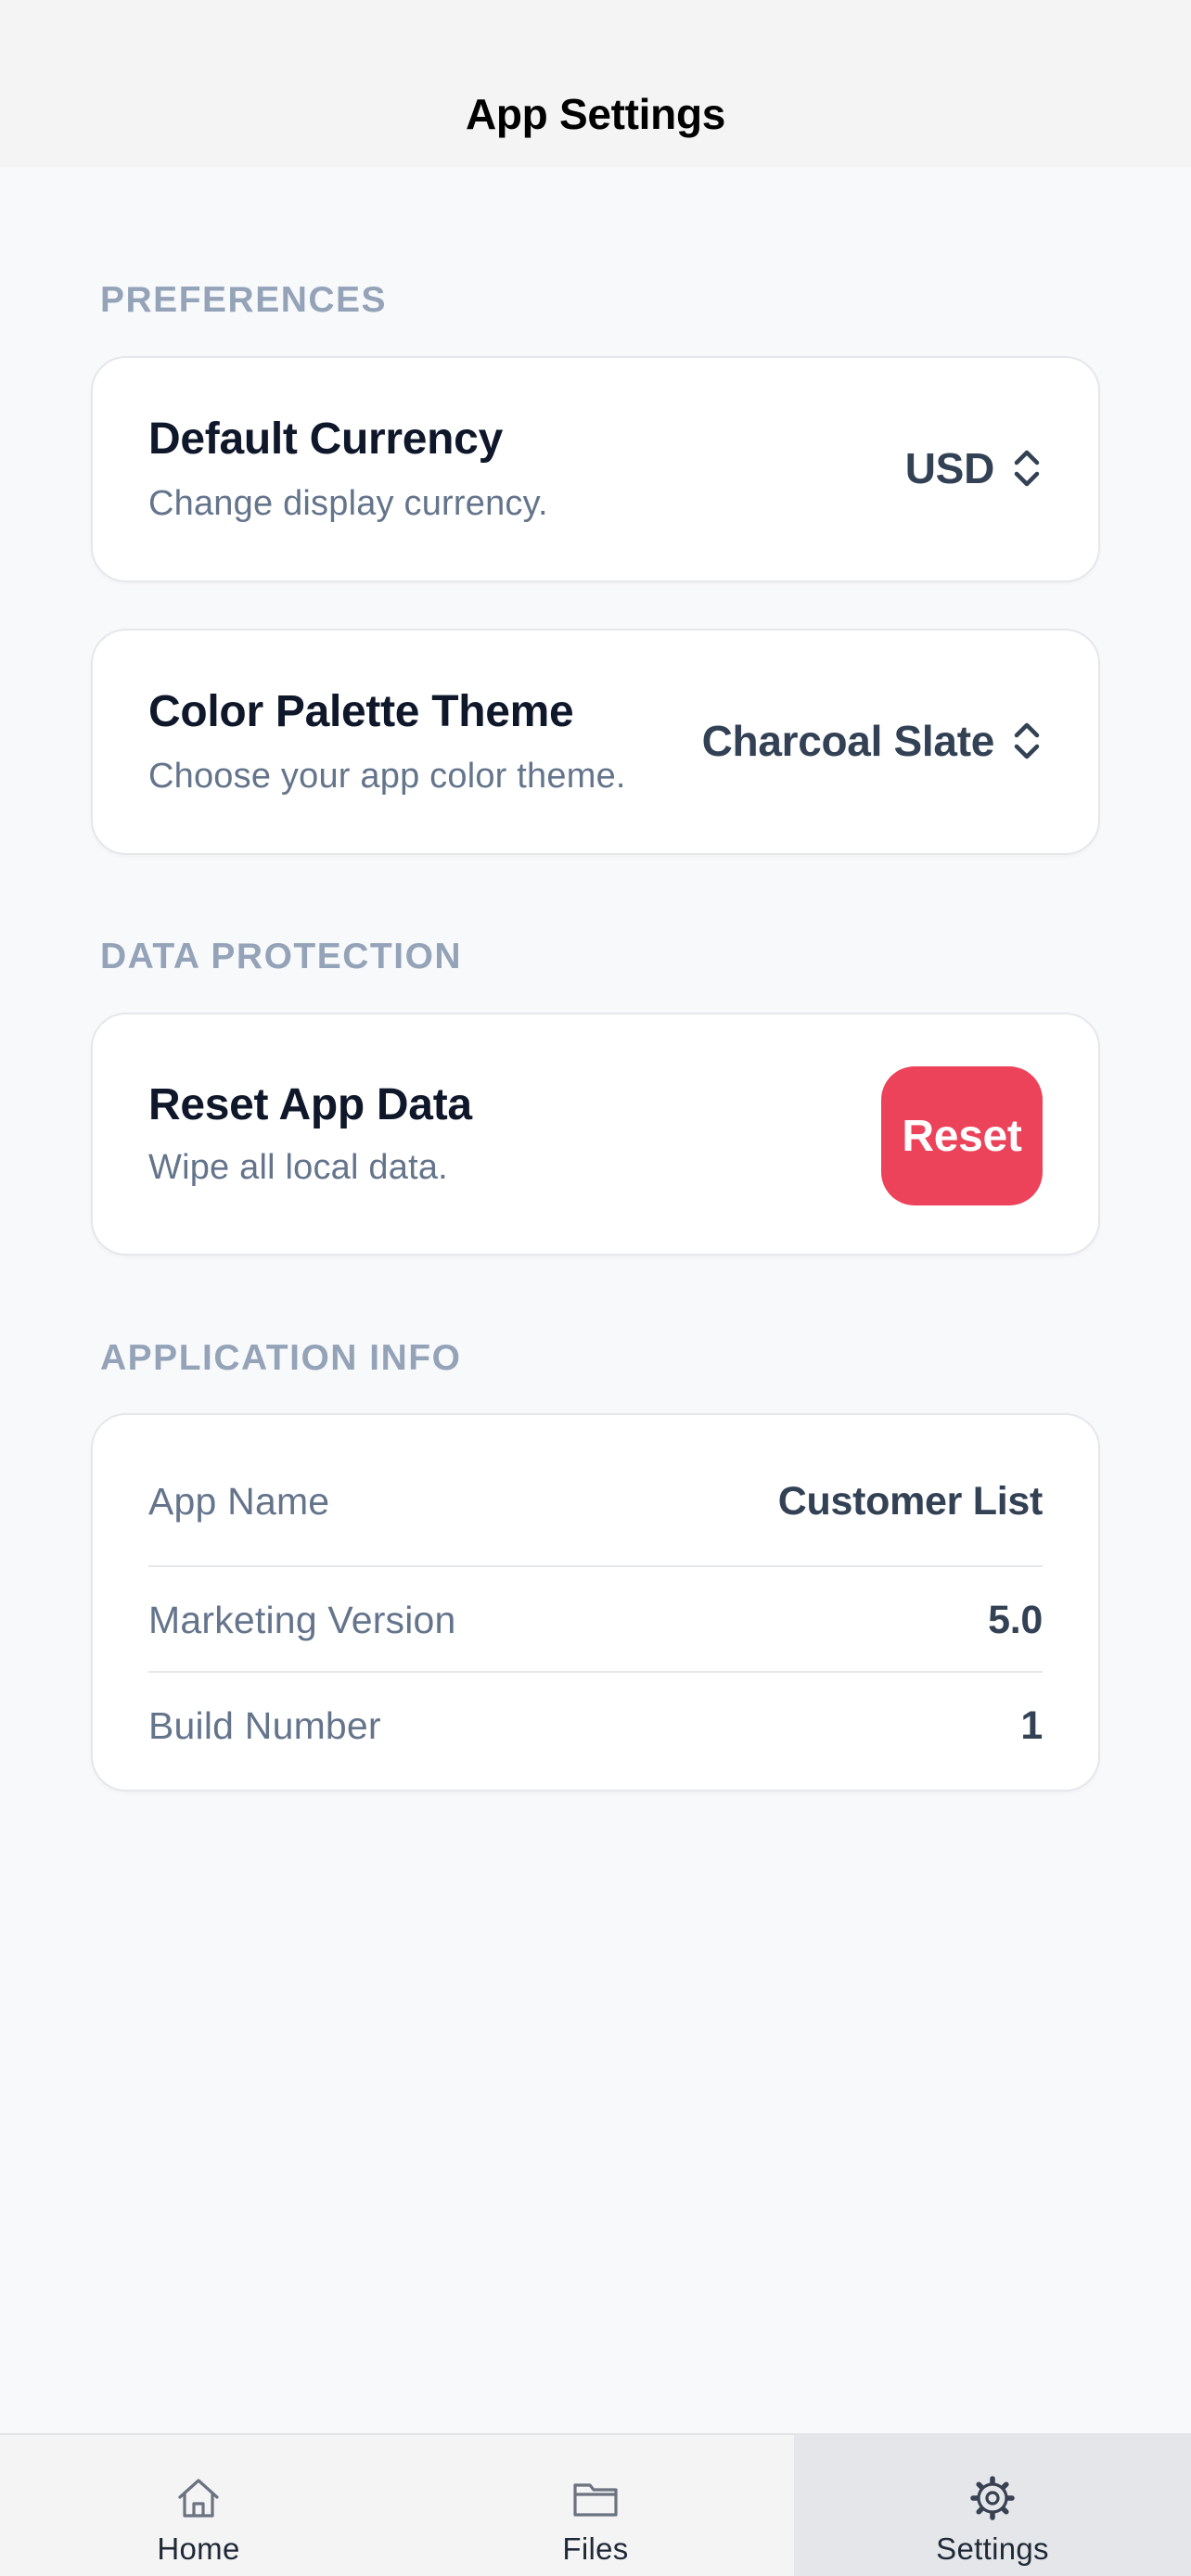 The height and width of the screenshot is (2576, 1191). What do you see at coordinates (298, 1167) in the screenshot?
I see `reset-data-subtitle: Wipe all local data.` at bounding box center [298, 1167].